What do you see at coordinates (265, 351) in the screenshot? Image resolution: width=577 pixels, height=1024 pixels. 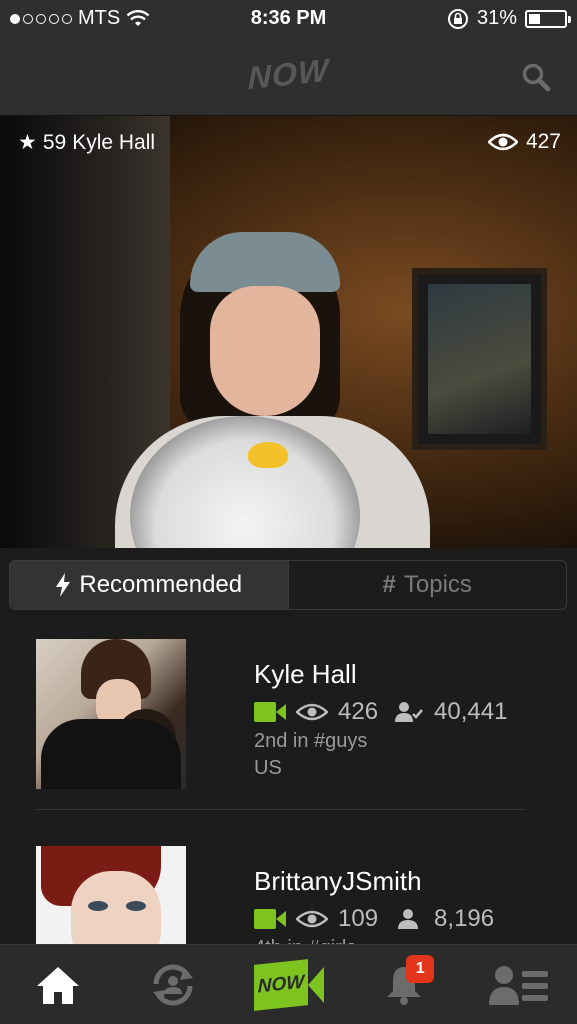 I see `face` at bounding box center [265, 351].